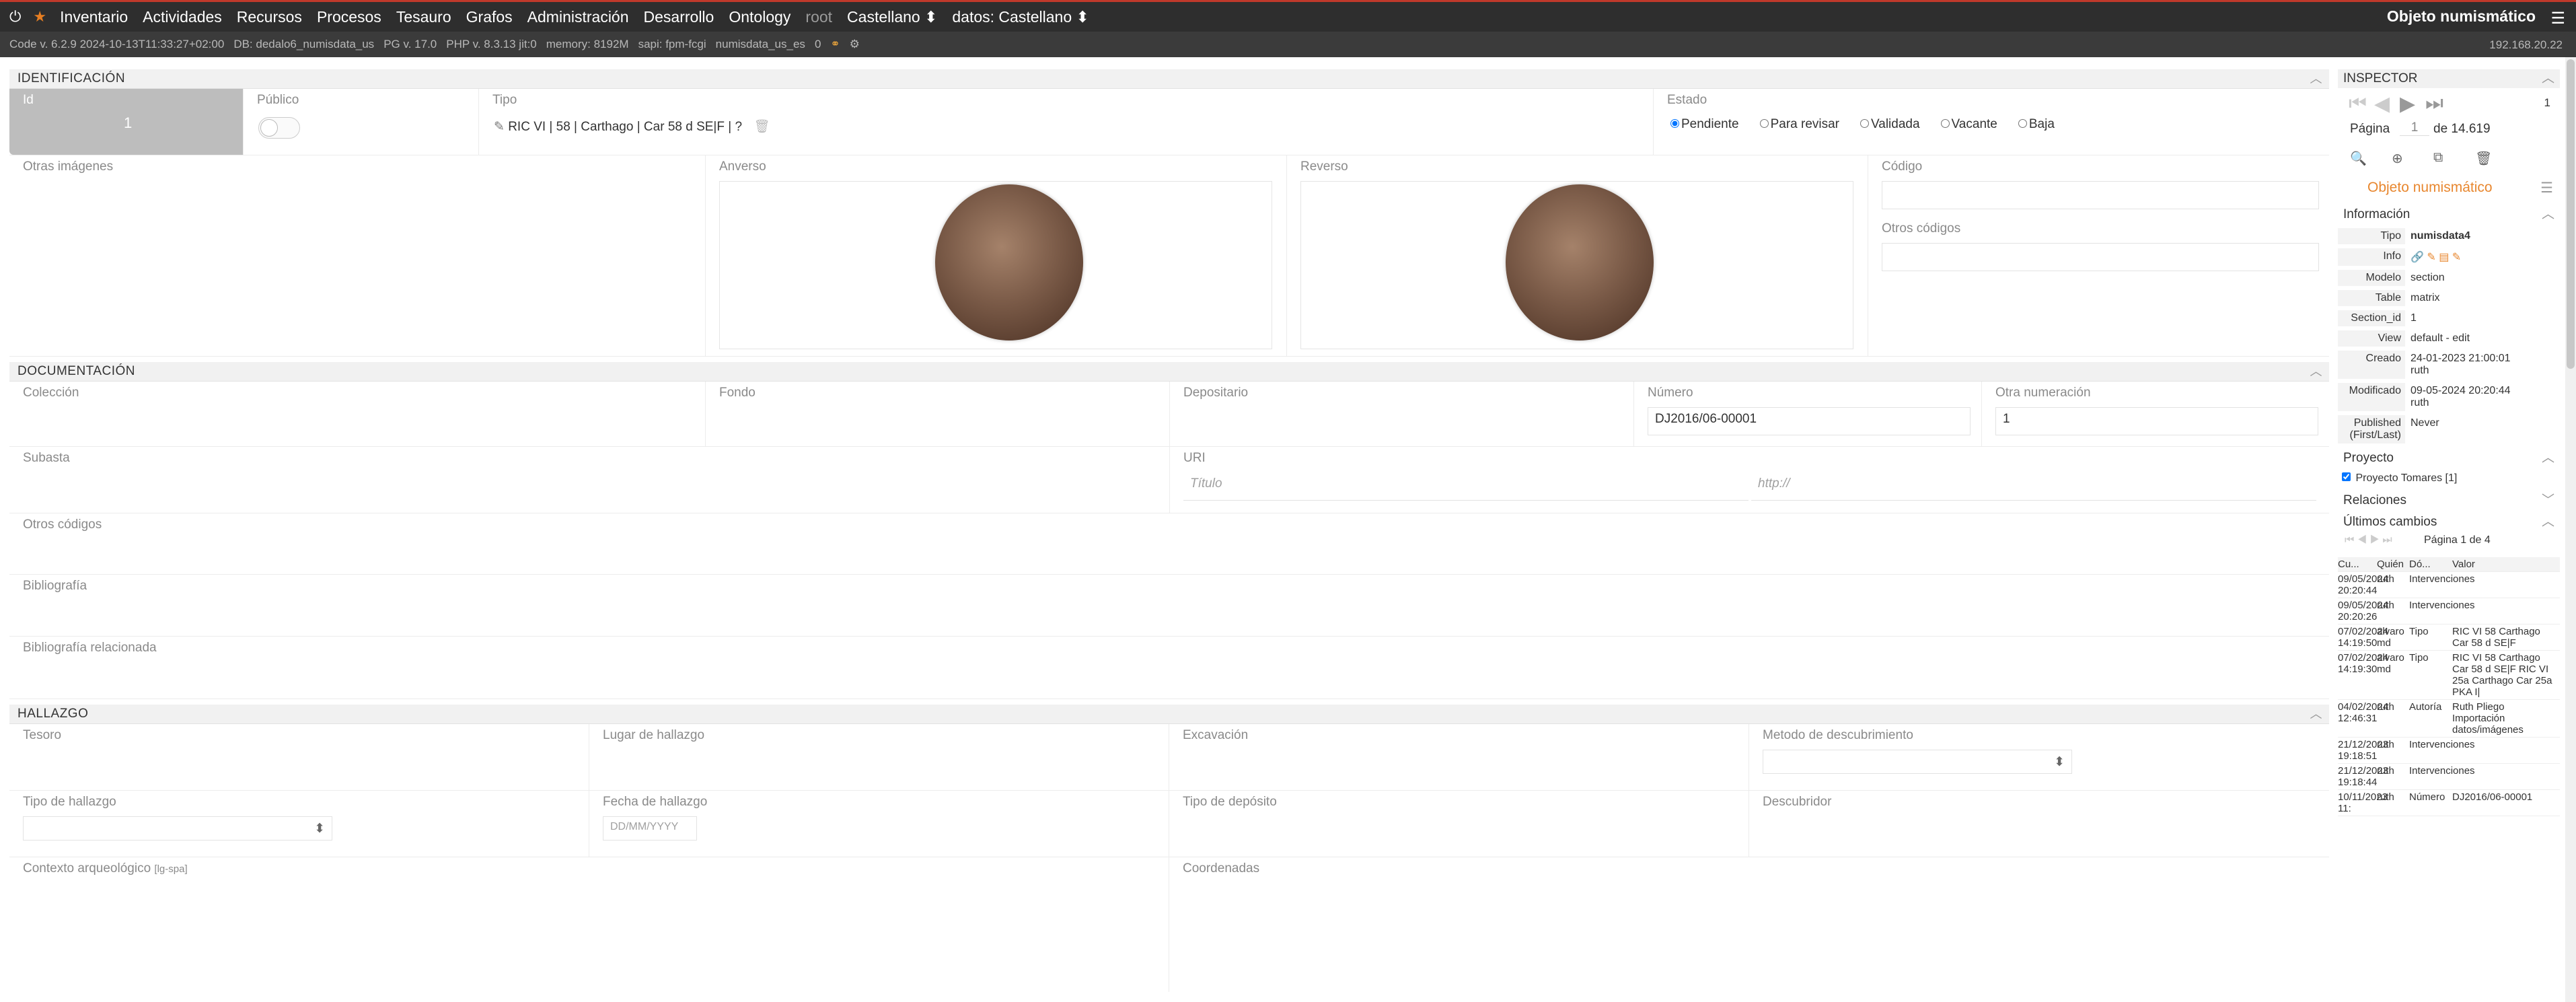 The height and width of the screenshot is (1002, 2576). Describe the element at coordinates (2156, 421) in the screenshot. I see `otra-numeracion-field: 1` at that location.